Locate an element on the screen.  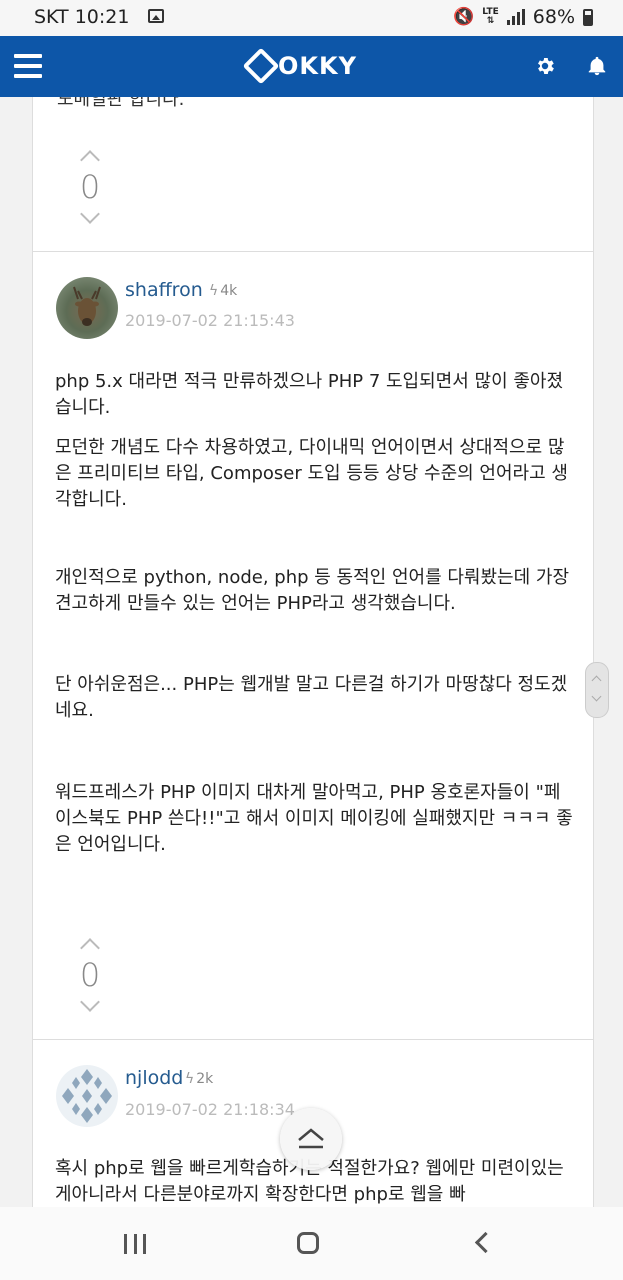
logo: OKKY is located at coordinates (299, 66).